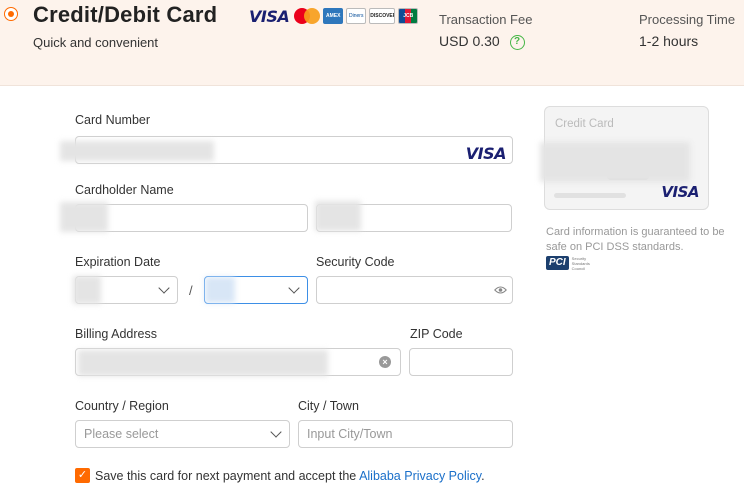  Describe the element at coordinates (436, 334) in the screenshot. I see `zip-code-label: ZIP Code` at that location.